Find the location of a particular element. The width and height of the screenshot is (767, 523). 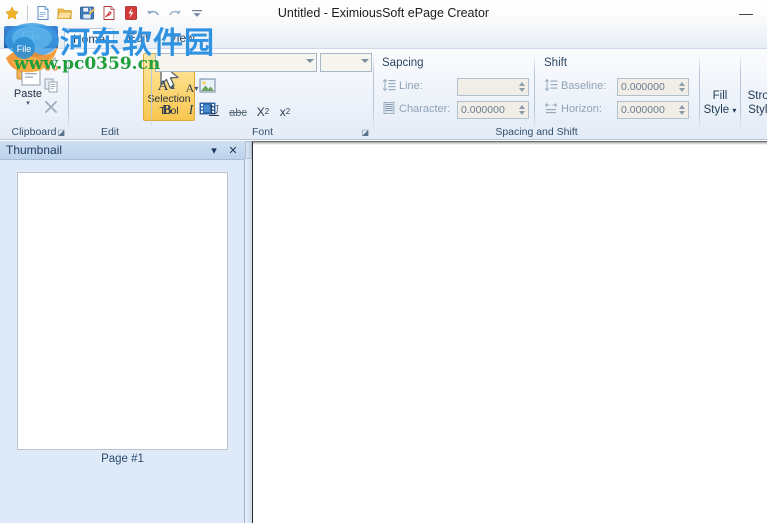

clipboard-dialog-launcher: ◪ is located at coordinates (61, 132).